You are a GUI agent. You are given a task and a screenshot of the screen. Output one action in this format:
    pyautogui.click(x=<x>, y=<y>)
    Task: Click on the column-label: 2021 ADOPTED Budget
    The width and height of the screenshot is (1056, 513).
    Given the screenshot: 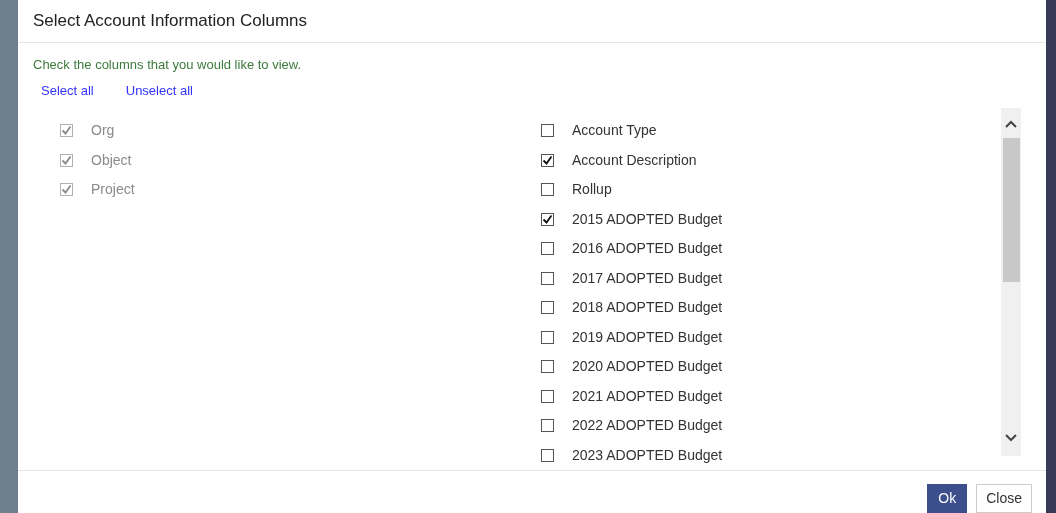 What is the action you would take?
    pyautogui.click(x=647, y=396)
    